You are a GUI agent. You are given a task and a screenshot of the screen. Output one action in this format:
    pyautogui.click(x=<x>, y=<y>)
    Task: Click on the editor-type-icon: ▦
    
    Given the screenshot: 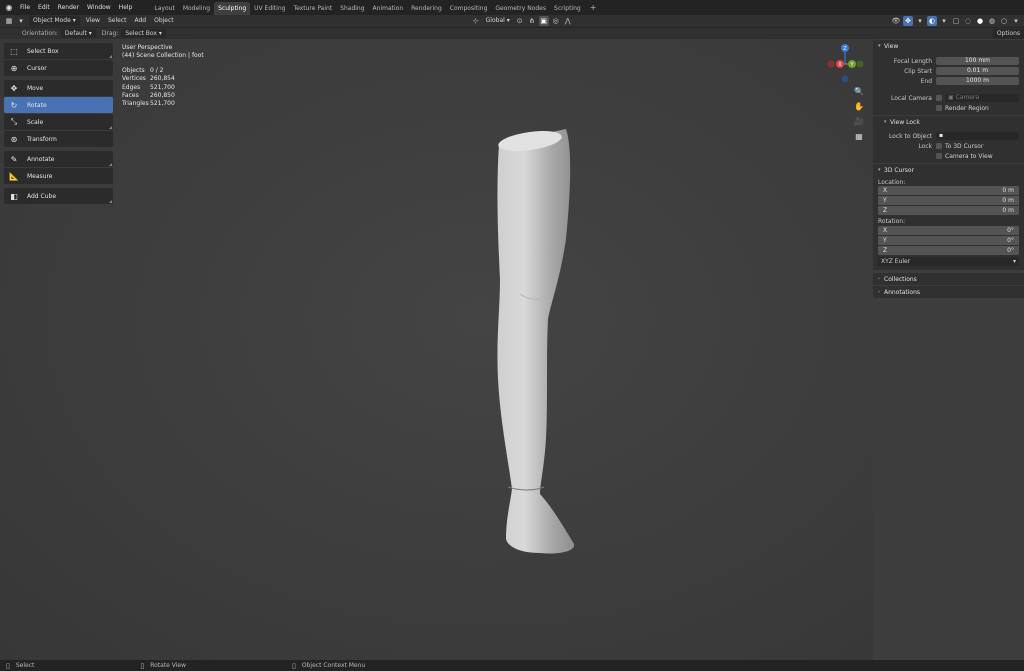 What is the action you would take?
    pyautogui.click(x=9, y=21)
    